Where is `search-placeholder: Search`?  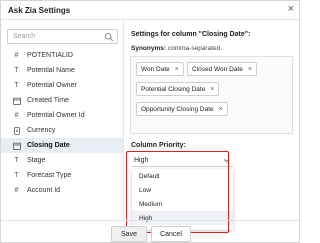
search-placeholder: Search is located at coordinates (24, 36).